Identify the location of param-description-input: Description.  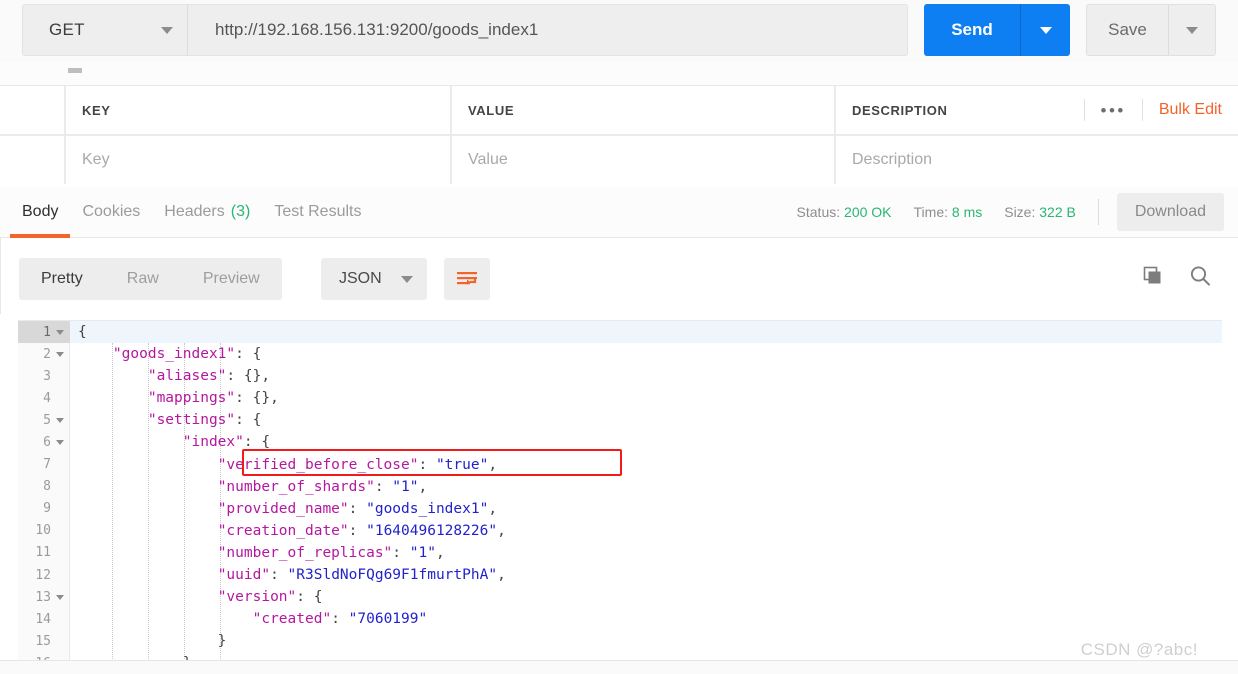
(1037, 160).